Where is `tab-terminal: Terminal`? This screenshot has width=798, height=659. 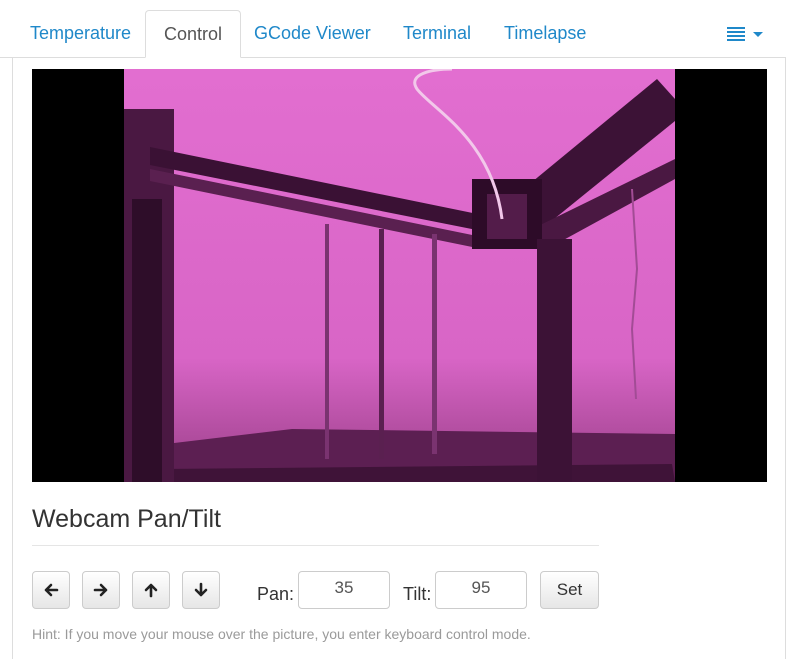
tab-terminal: Terminal is located at coordinates (437, 34).